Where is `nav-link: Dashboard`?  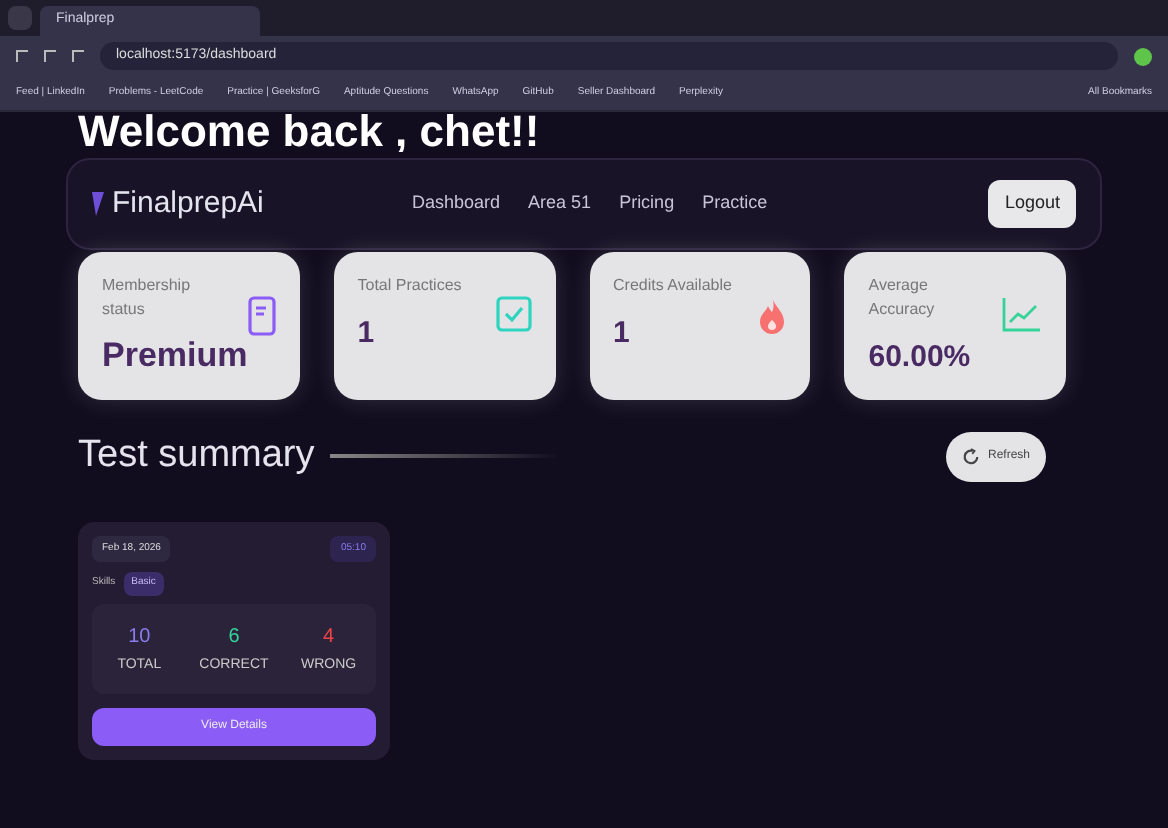
nav-link: Dashboard is located at coordinates (456, 204).